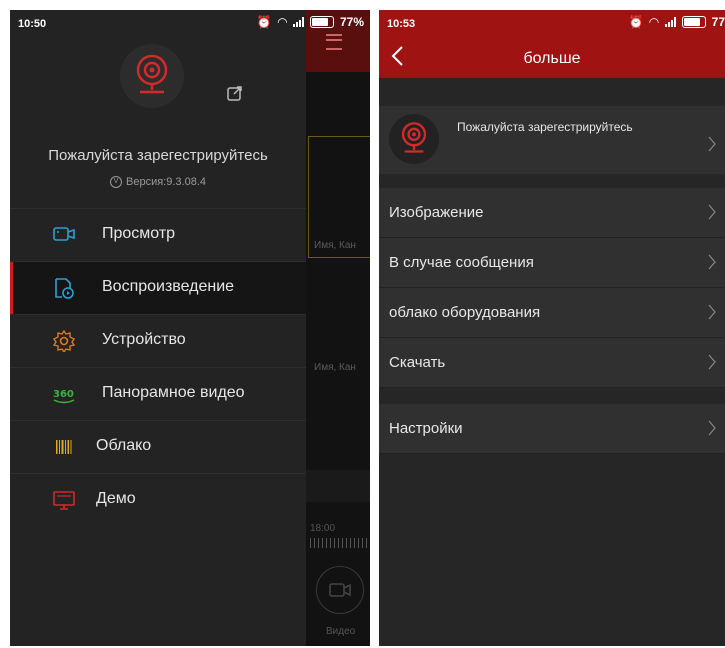  Describe the element at coordinates (190, 24) in the screenshot. I see `status-bar-icons: ⏰ ◠ 77%` at that location.